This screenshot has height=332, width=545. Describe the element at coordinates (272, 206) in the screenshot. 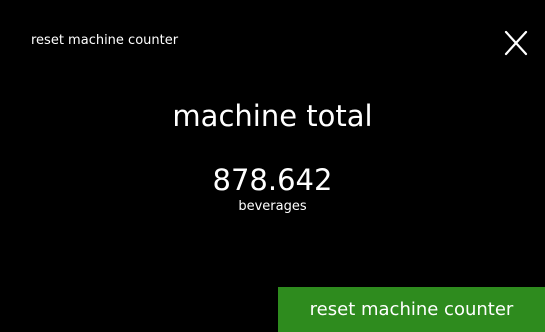

I see `counter-unit-label: beverages` at that location.